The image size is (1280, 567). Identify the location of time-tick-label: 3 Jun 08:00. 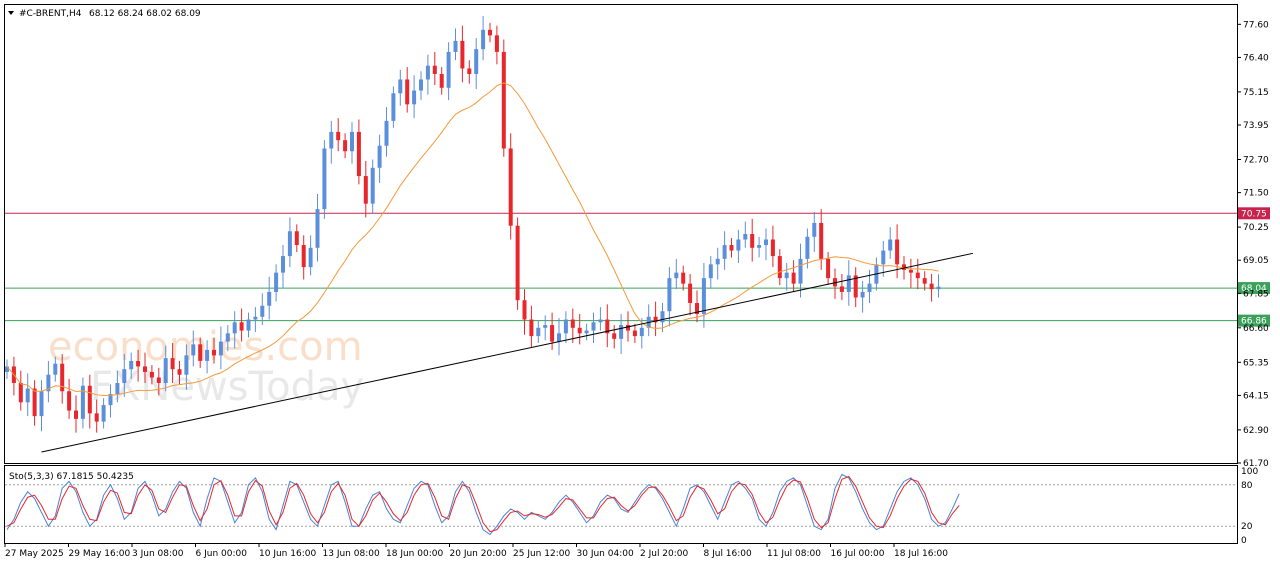
(158, 554).